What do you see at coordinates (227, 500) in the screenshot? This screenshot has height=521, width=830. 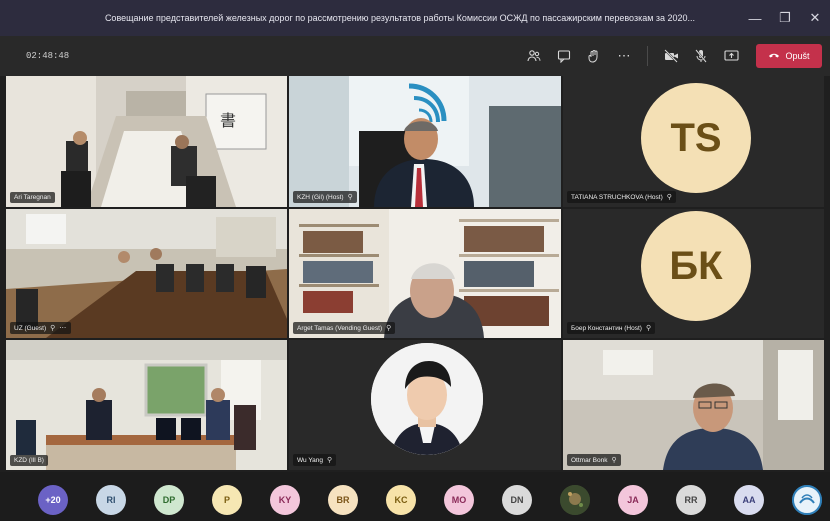 I see `participant-avatar: P` at bounding box center [227, 500].